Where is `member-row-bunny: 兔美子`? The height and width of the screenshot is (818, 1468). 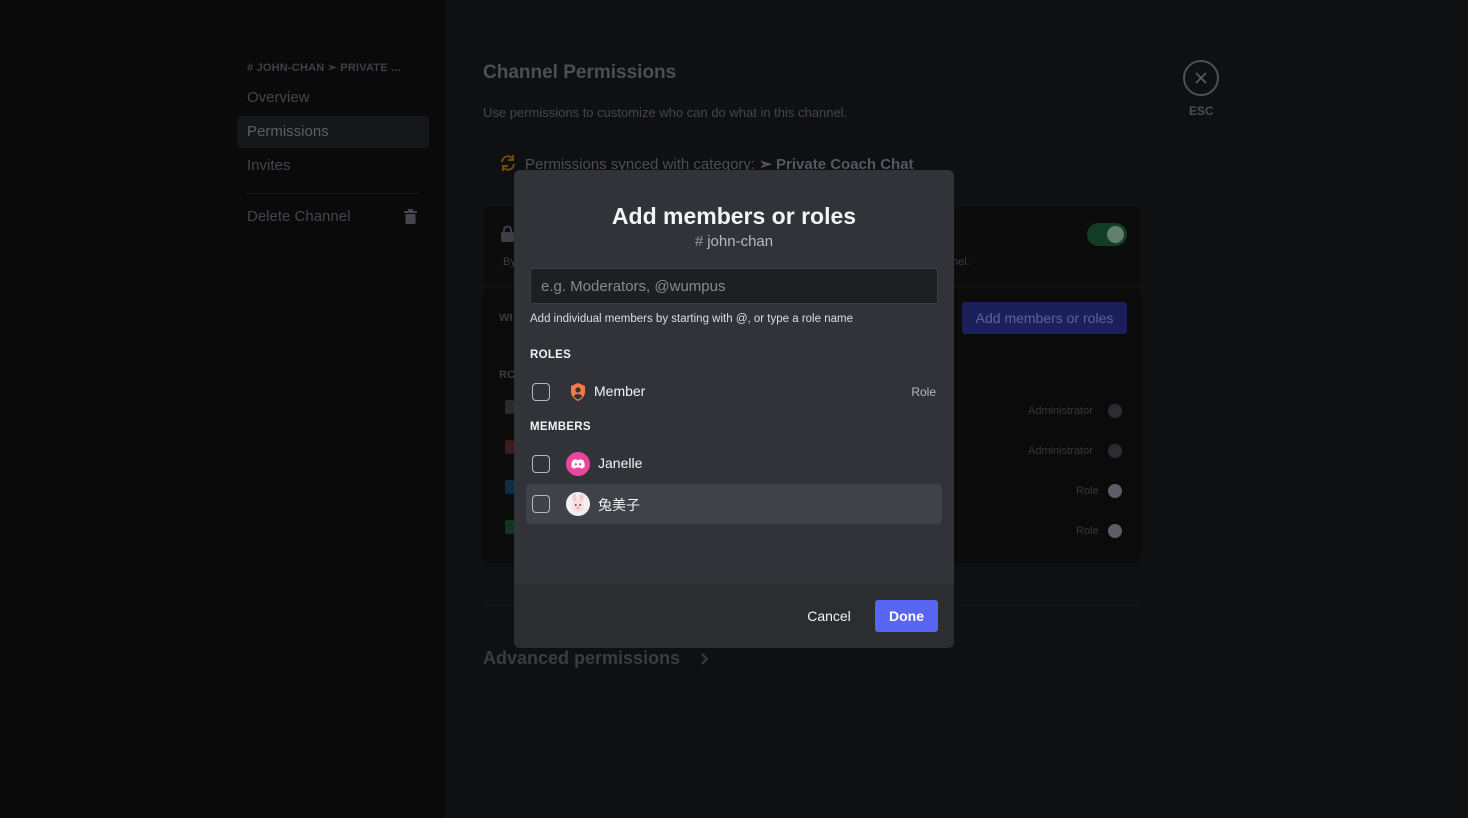
member-row-bunny: 兔美子 is located at coordinates (734, 504).